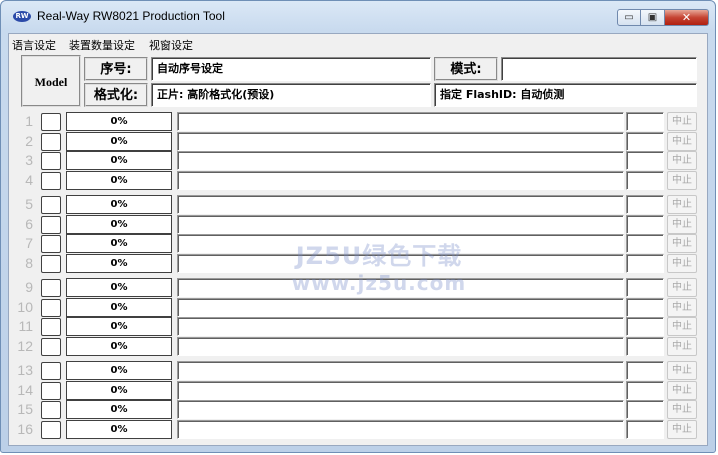 This screenshot has width=718, height=455. Describe the element at coordinates (116, 95) in the screenshot. I see `format-label: 格式化:` at that location.